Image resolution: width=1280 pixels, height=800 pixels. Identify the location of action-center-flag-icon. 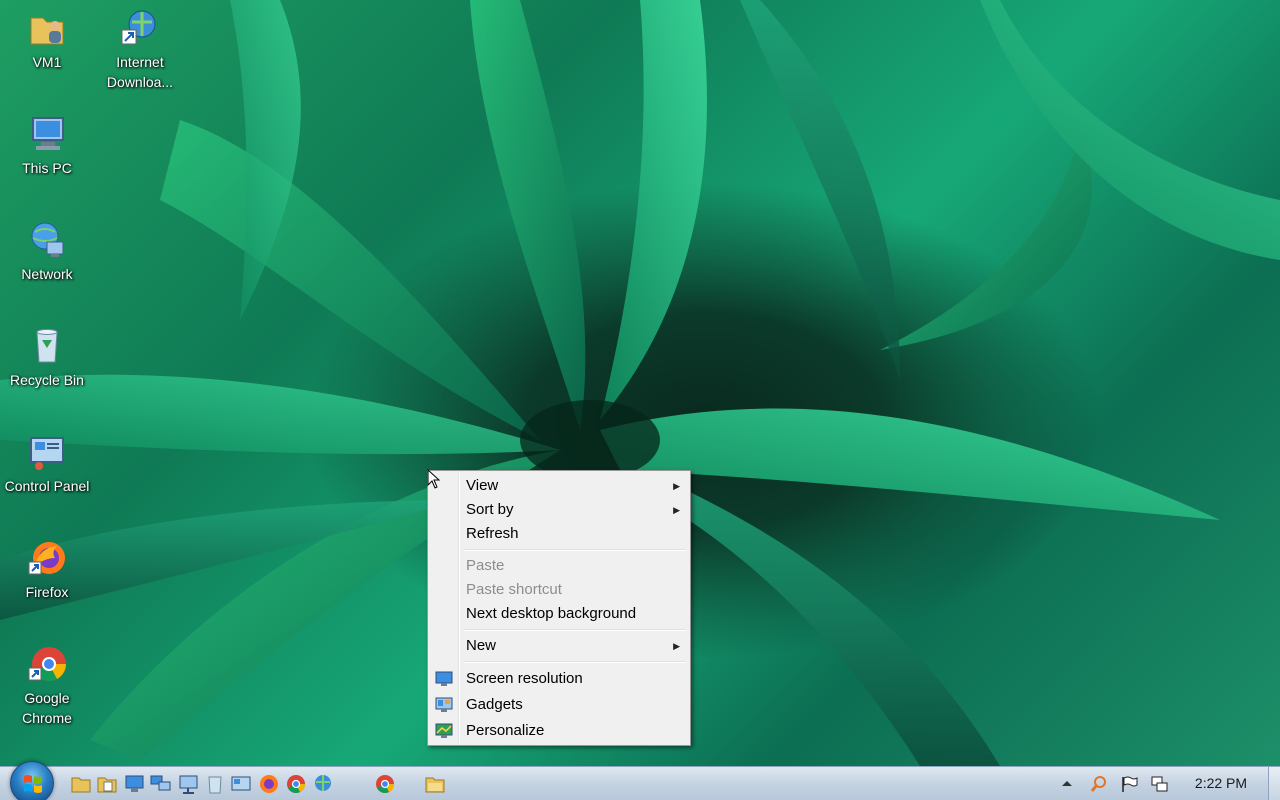
(1129, 784).